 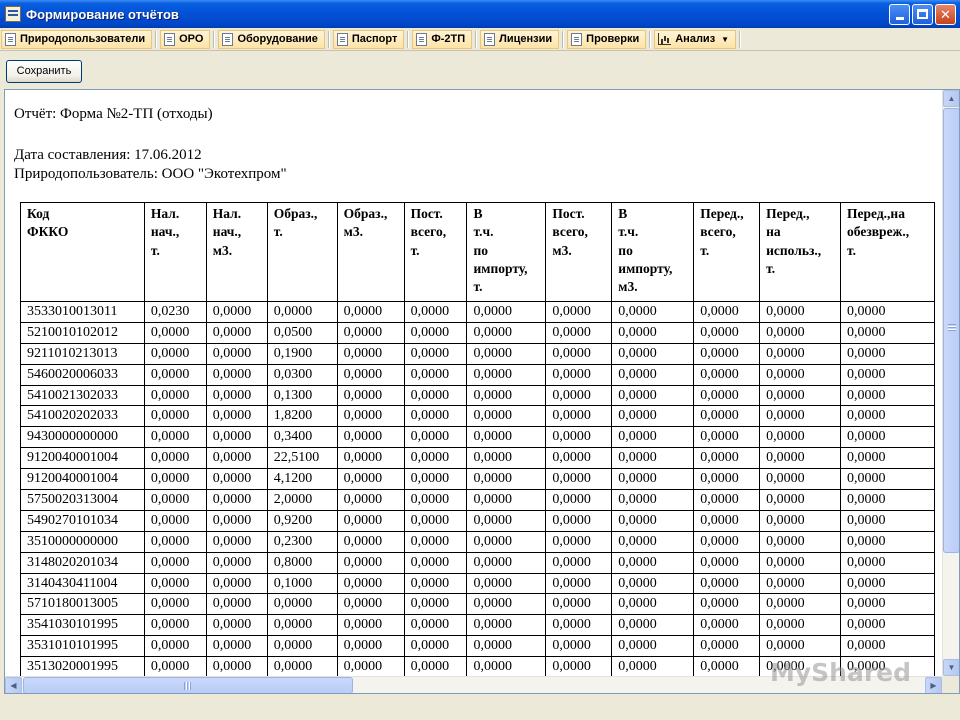 I want to click on value-cell: 0,1300, so click(x=302, y=395).